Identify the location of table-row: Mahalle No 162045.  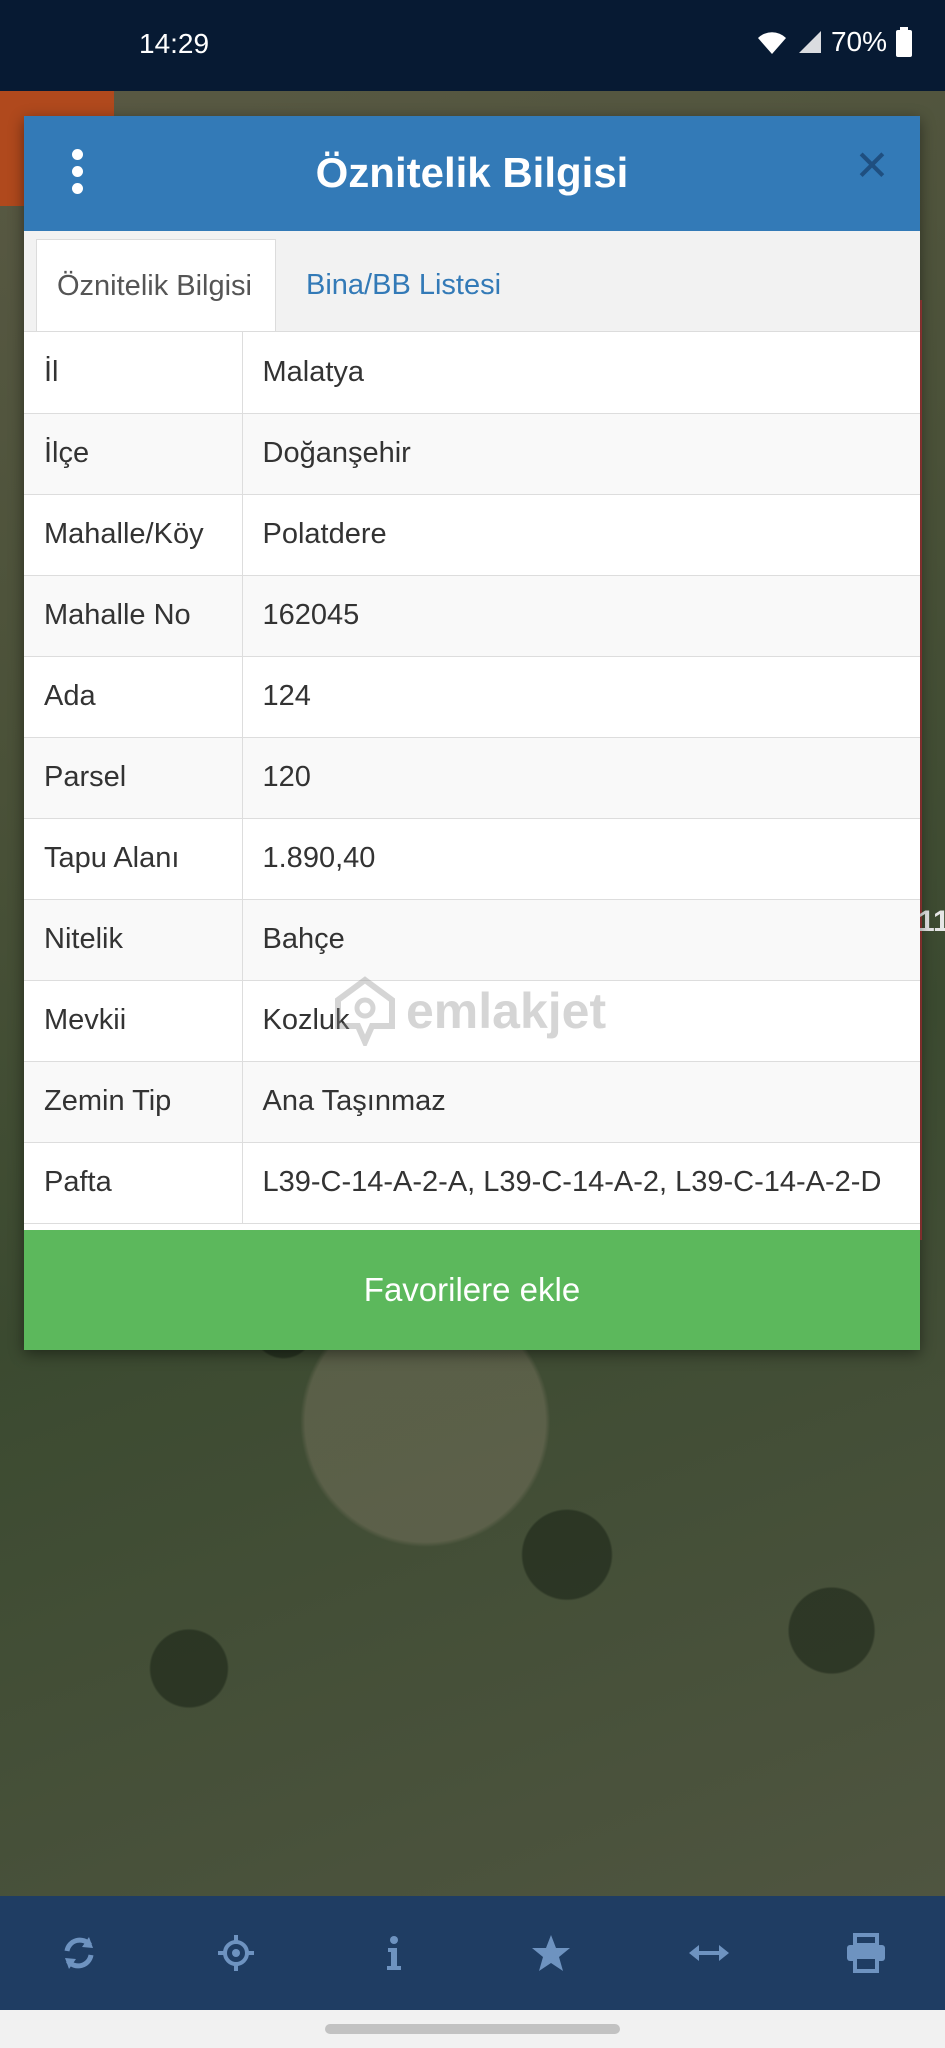
(472, 616).